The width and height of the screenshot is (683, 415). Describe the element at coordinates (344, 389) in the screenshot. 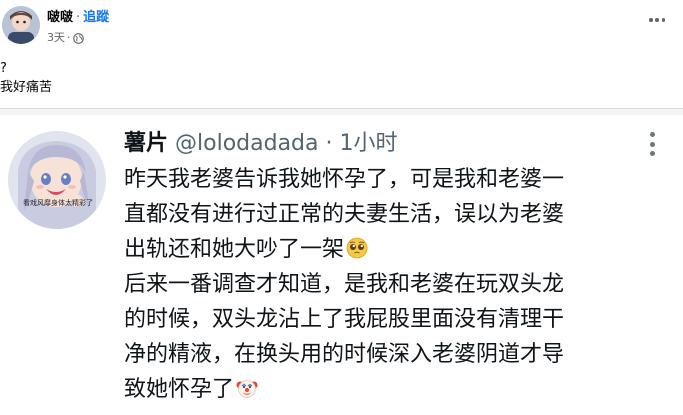

I see `body-line-with-emoji: 致她怀孕了` at that location.